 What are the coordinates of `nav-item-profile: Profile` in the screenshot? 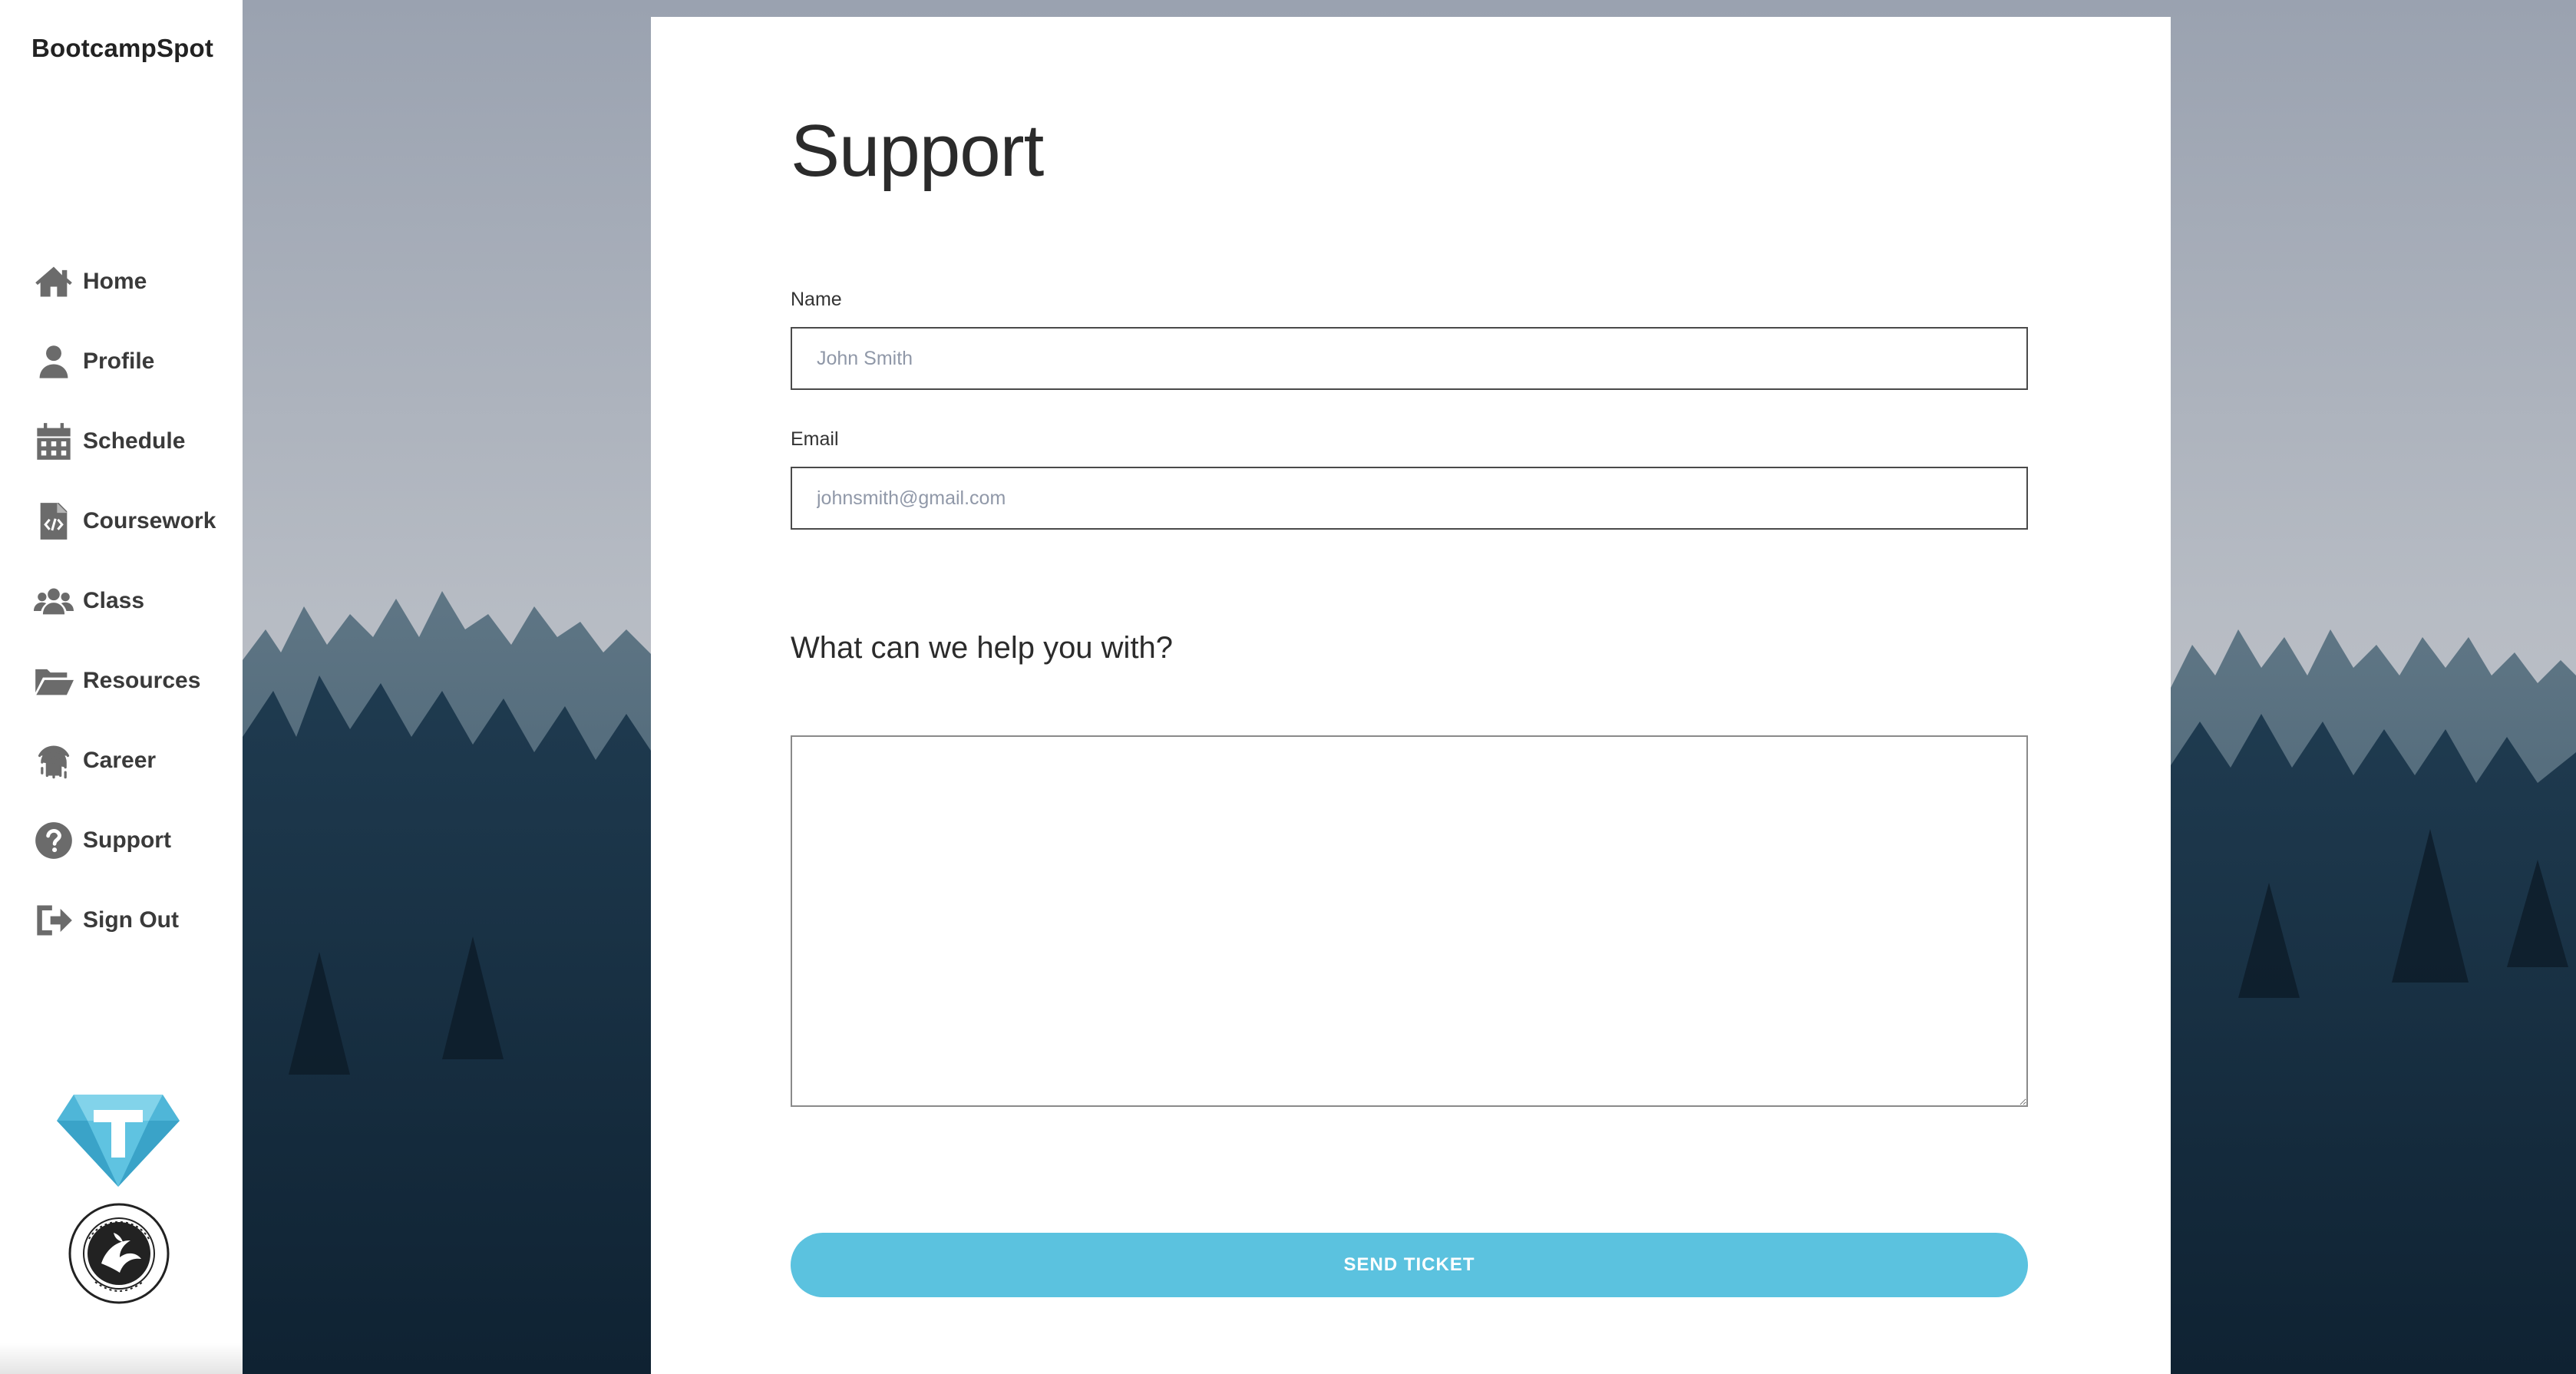 It's located at (133, 361).